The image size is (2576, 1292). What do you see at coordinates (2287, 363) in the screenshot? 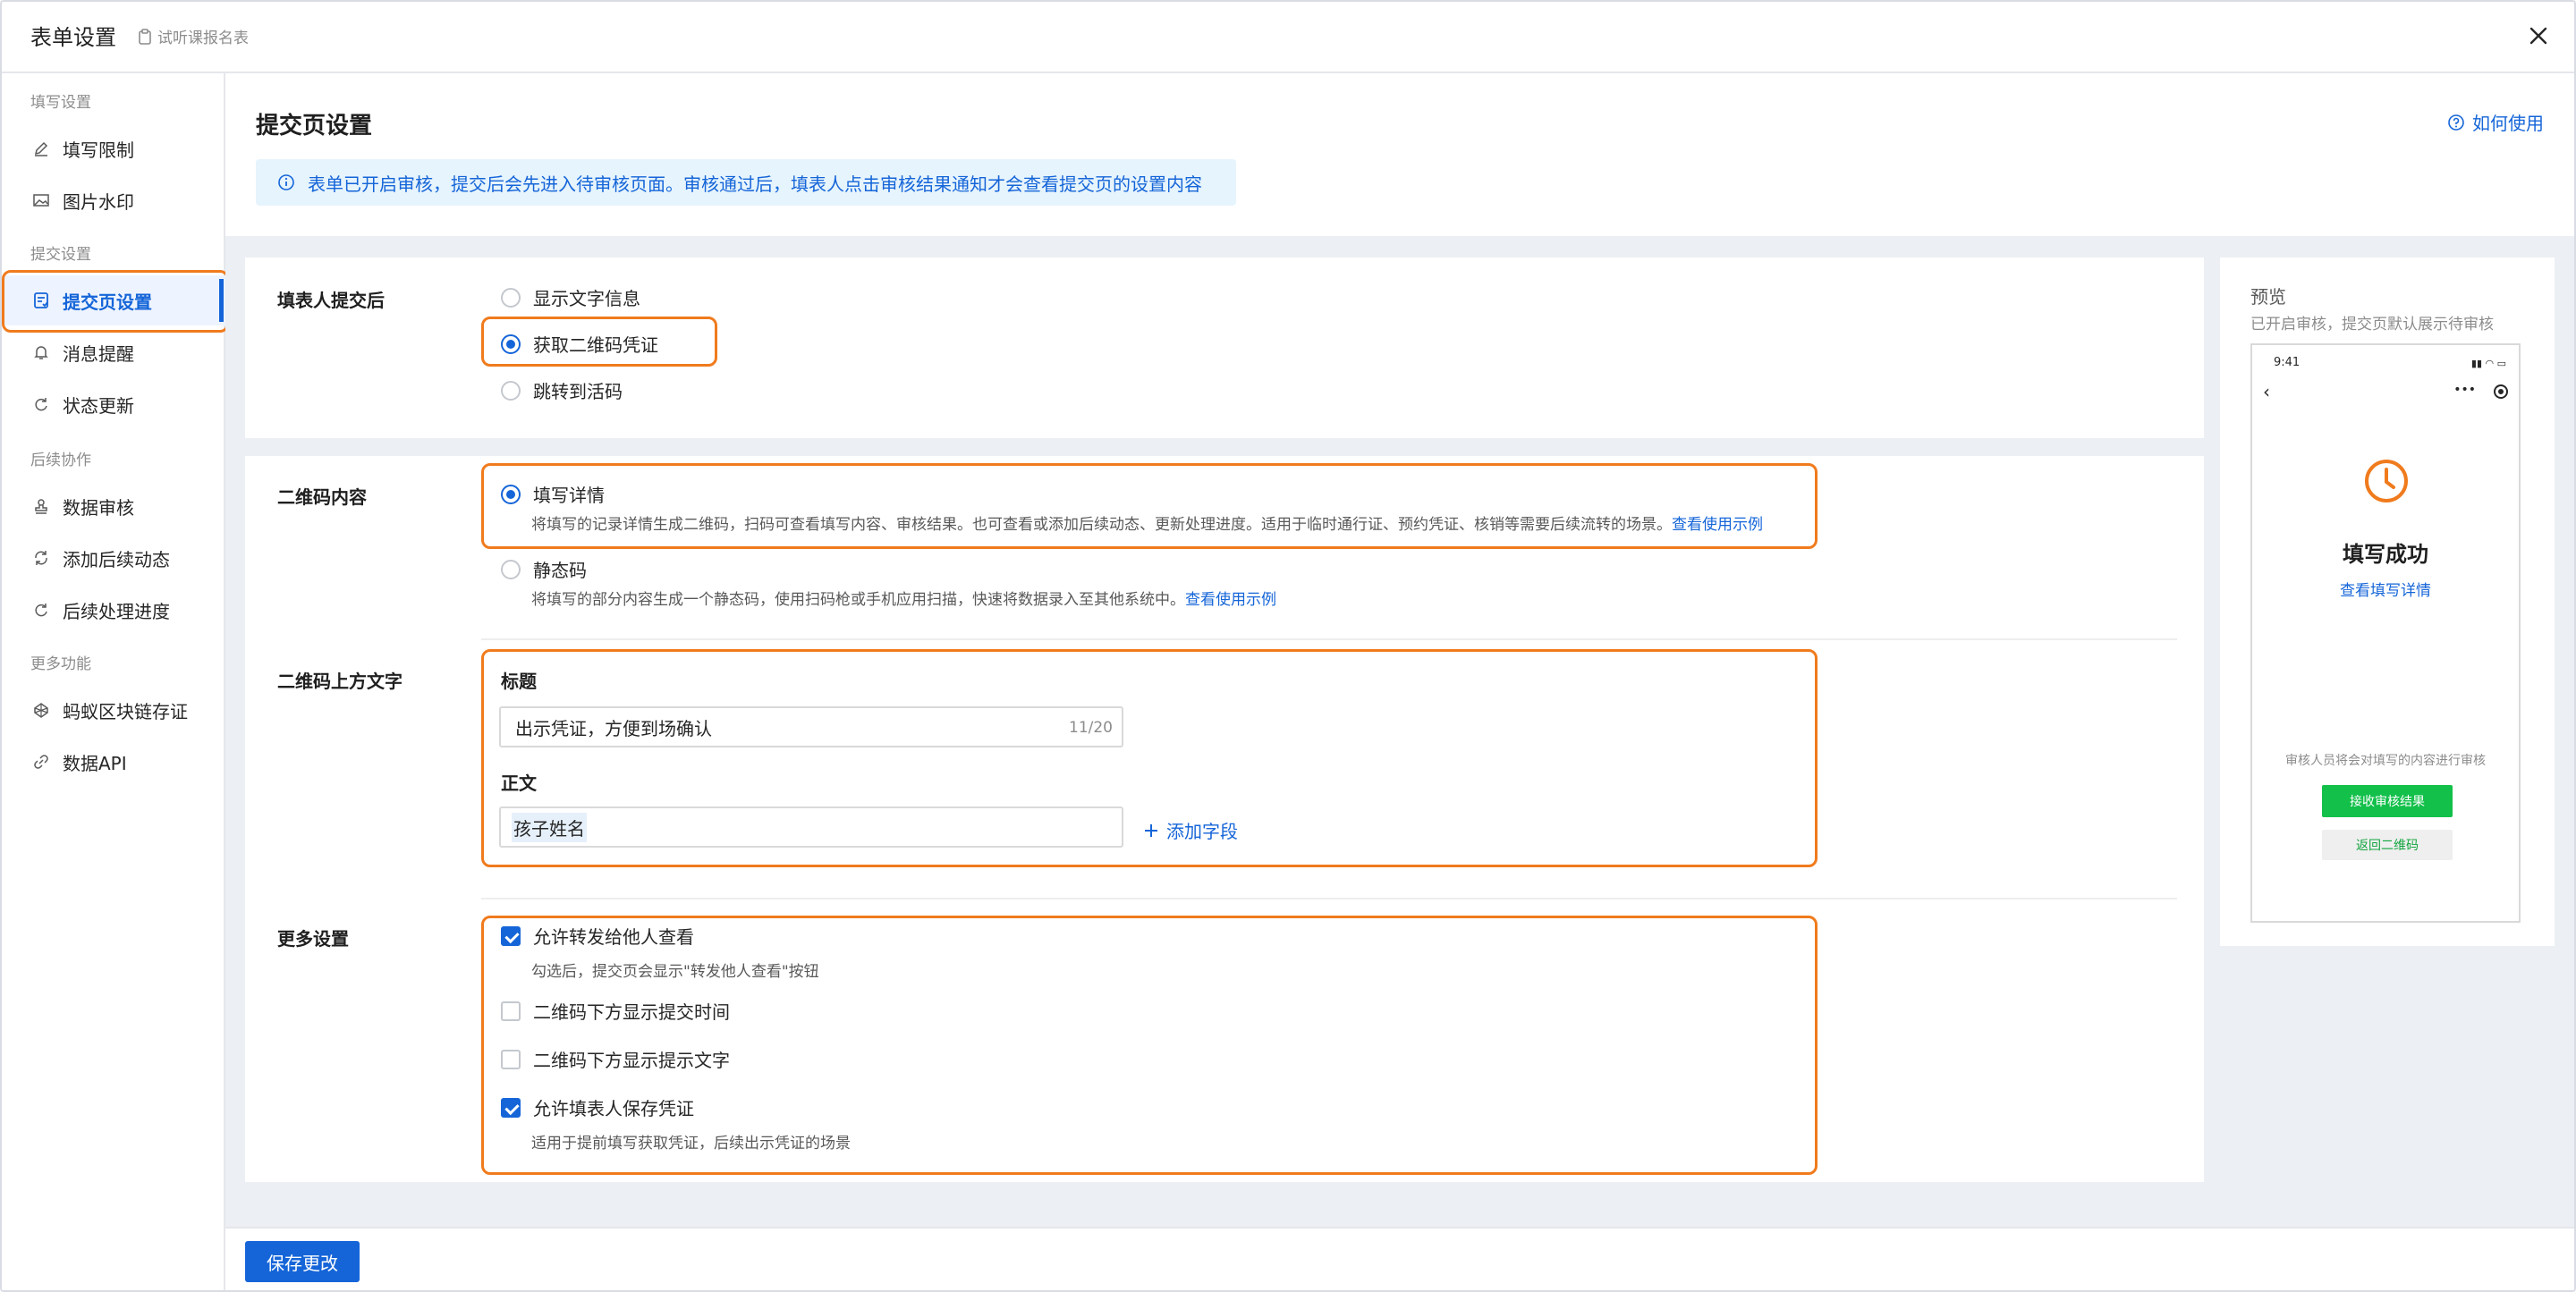
I see `phone-time: 9:41` at bounding box center [2287, 363].